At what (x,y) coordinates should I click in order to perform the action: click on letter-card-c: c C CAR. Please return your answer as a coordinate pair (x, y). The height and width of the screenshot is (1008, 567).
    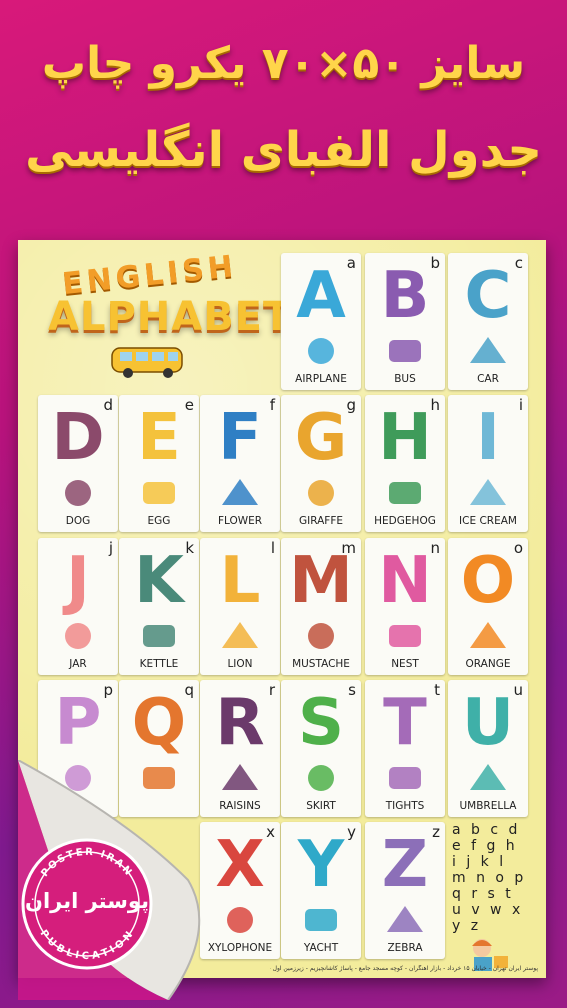
    Looking at the image, I should click on (488, 321).